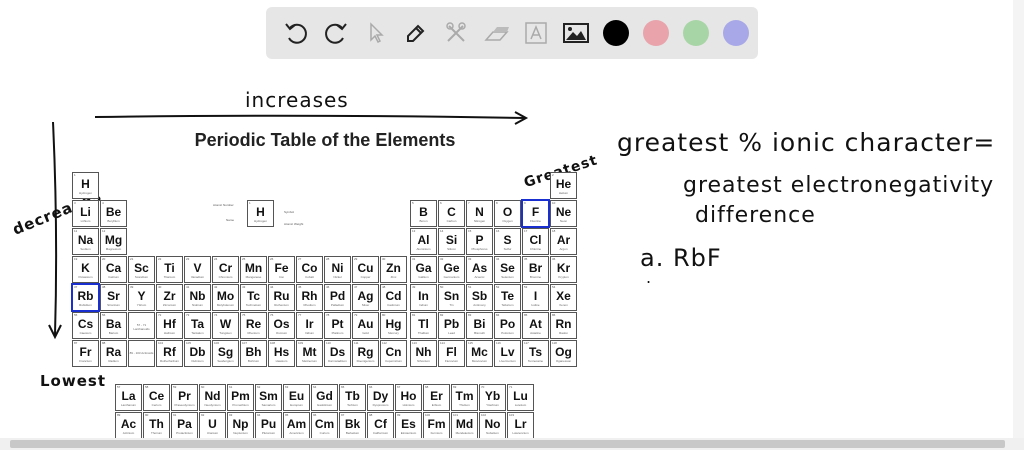 The image size is (1024, 450). I want to click on element-name: Rubidium, so click(85, 305).